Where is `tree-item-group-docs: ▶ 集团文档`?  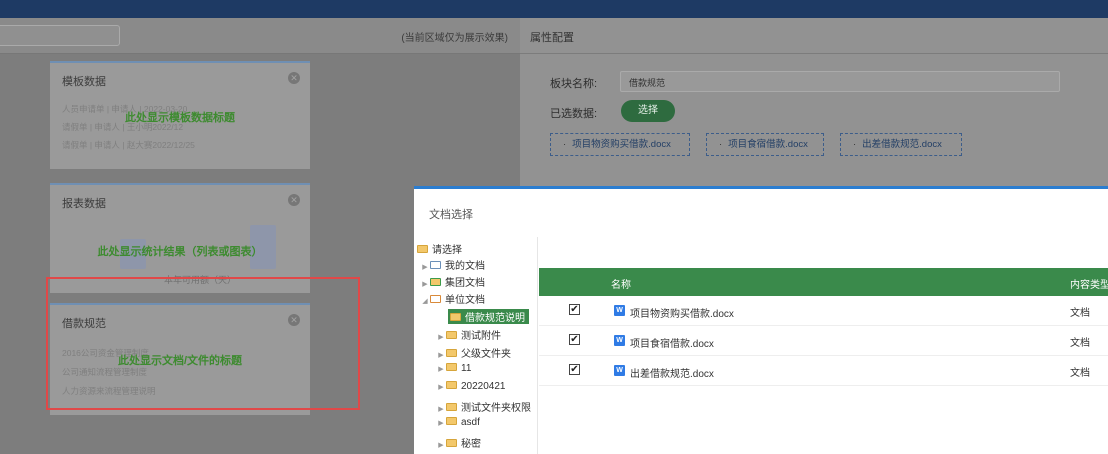
tree-item-group-docs: ▶ 集团文档 is located at coordinates (452, 281).